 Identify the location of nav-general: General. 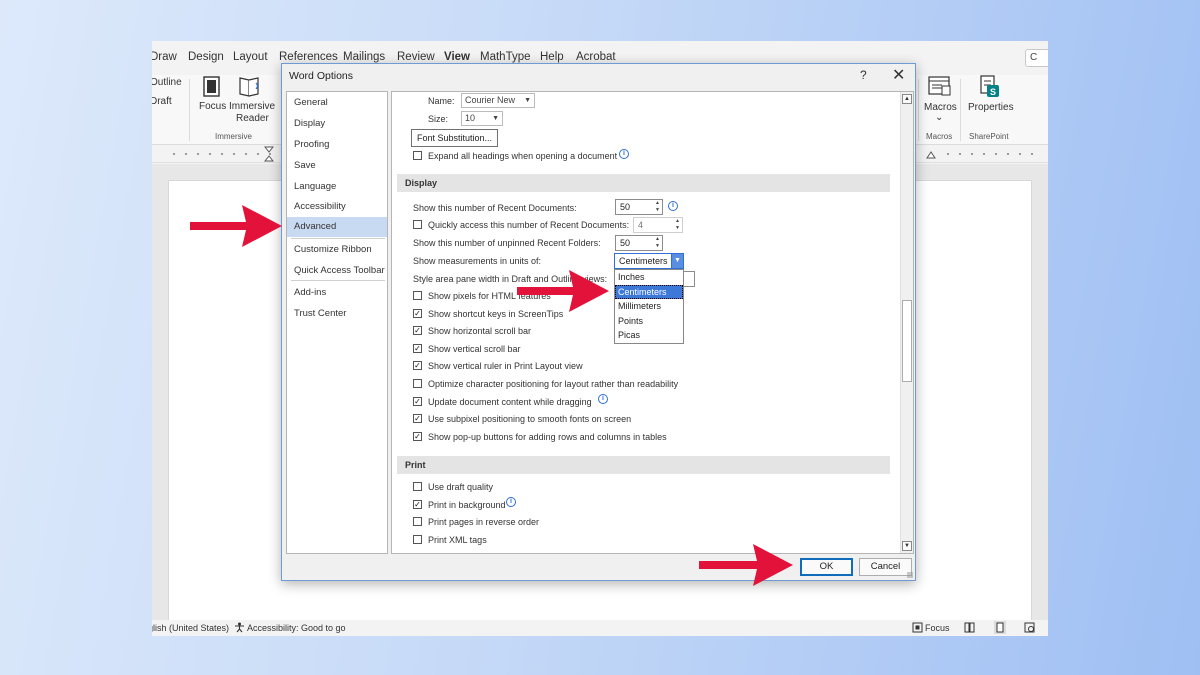
(337, 103).